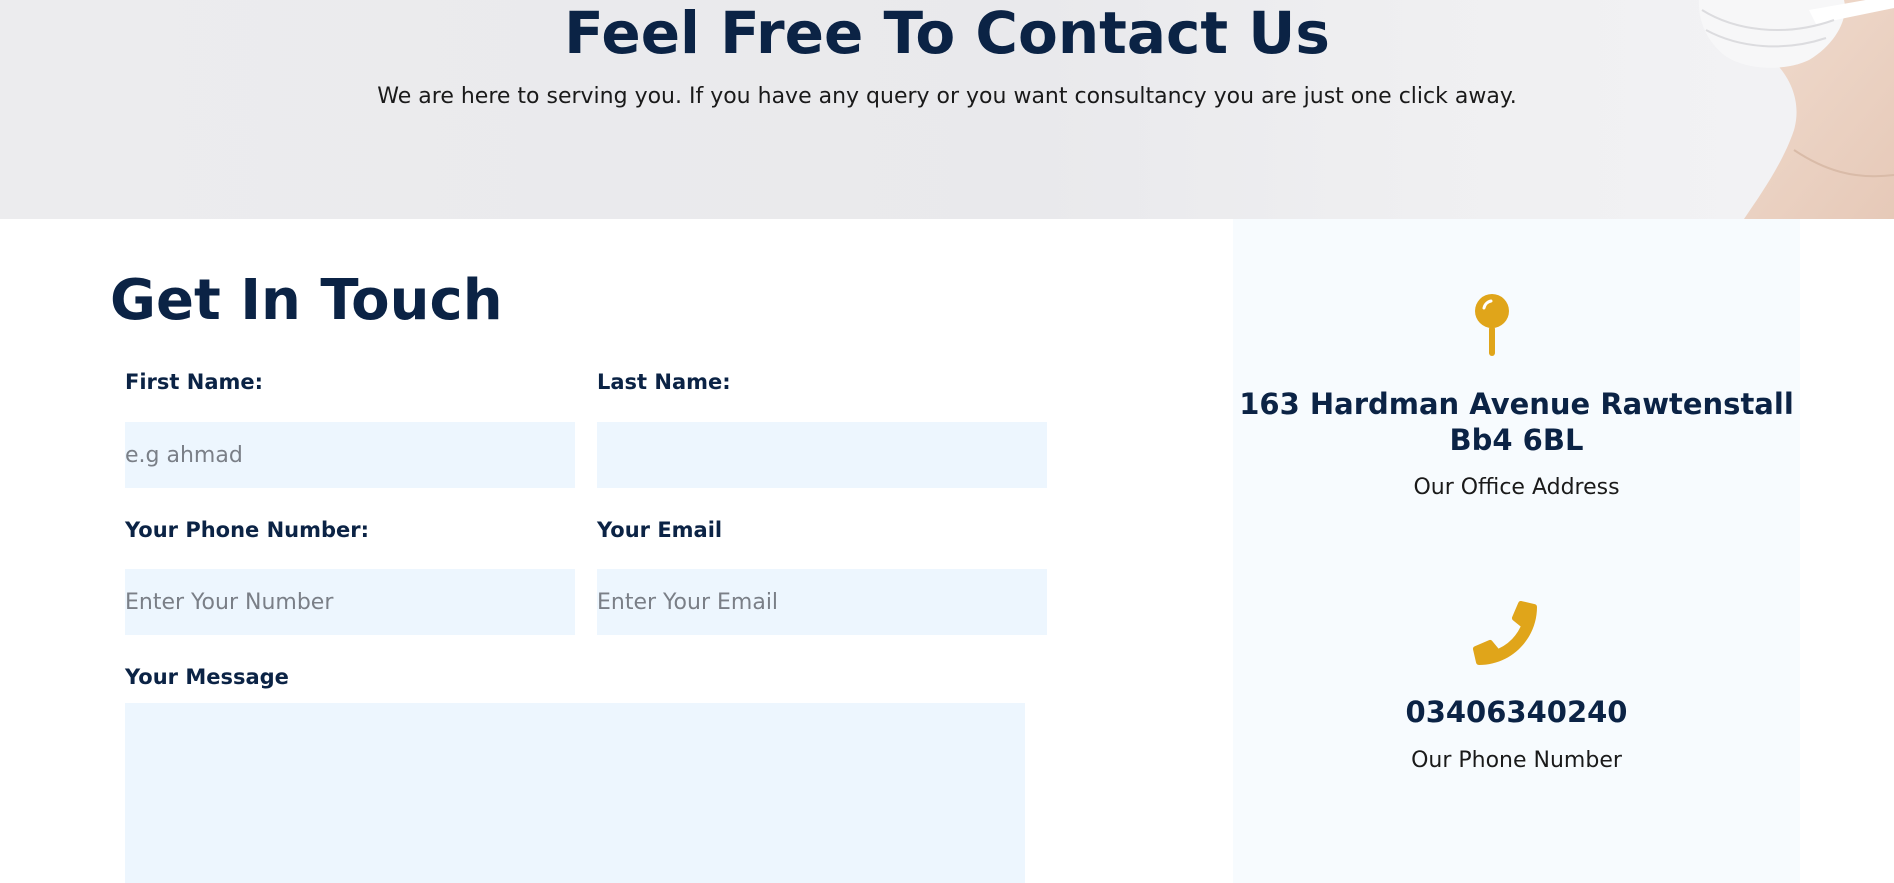 The height and width of the screenshot is (883, 1894). Describe the element at coordinates (575, 793) in the screenshot. I see `message-textarea` at that location.